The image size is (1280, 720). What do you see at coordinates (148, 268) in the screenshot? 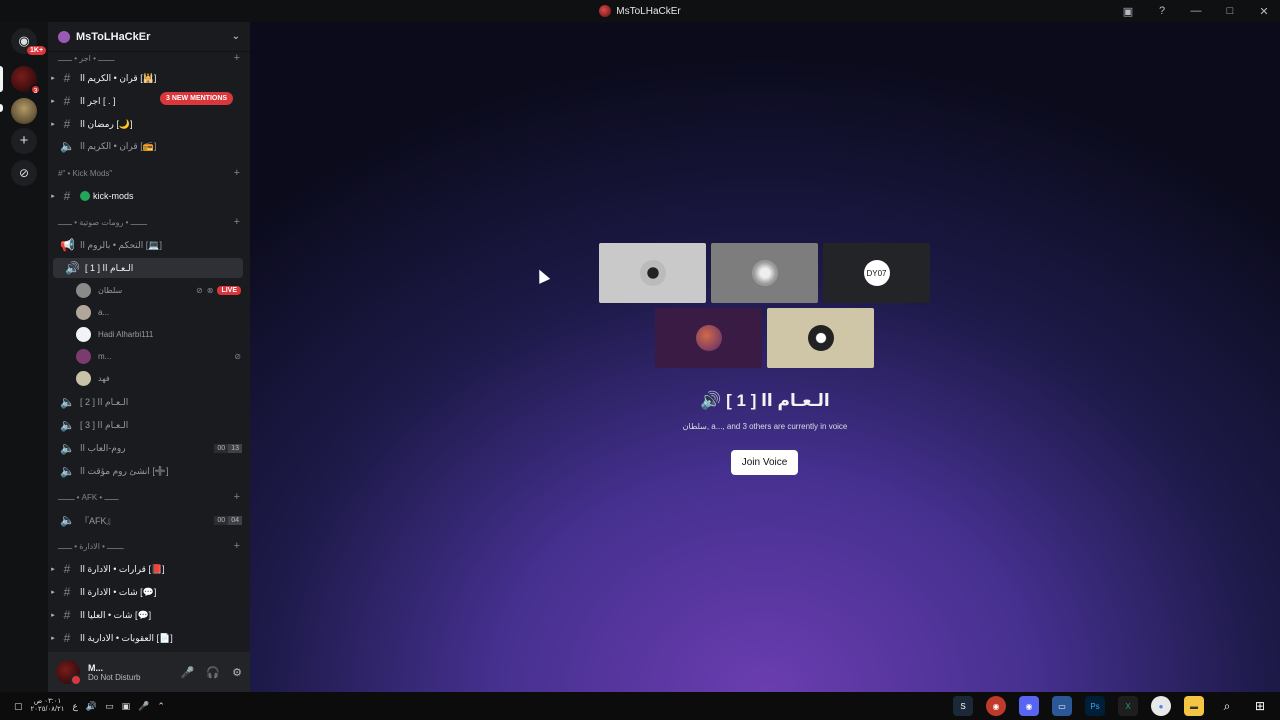
I see `voice-channel-active: 🔊 الـعـام اا [ 1 ]` at bounding box center [148, 268].